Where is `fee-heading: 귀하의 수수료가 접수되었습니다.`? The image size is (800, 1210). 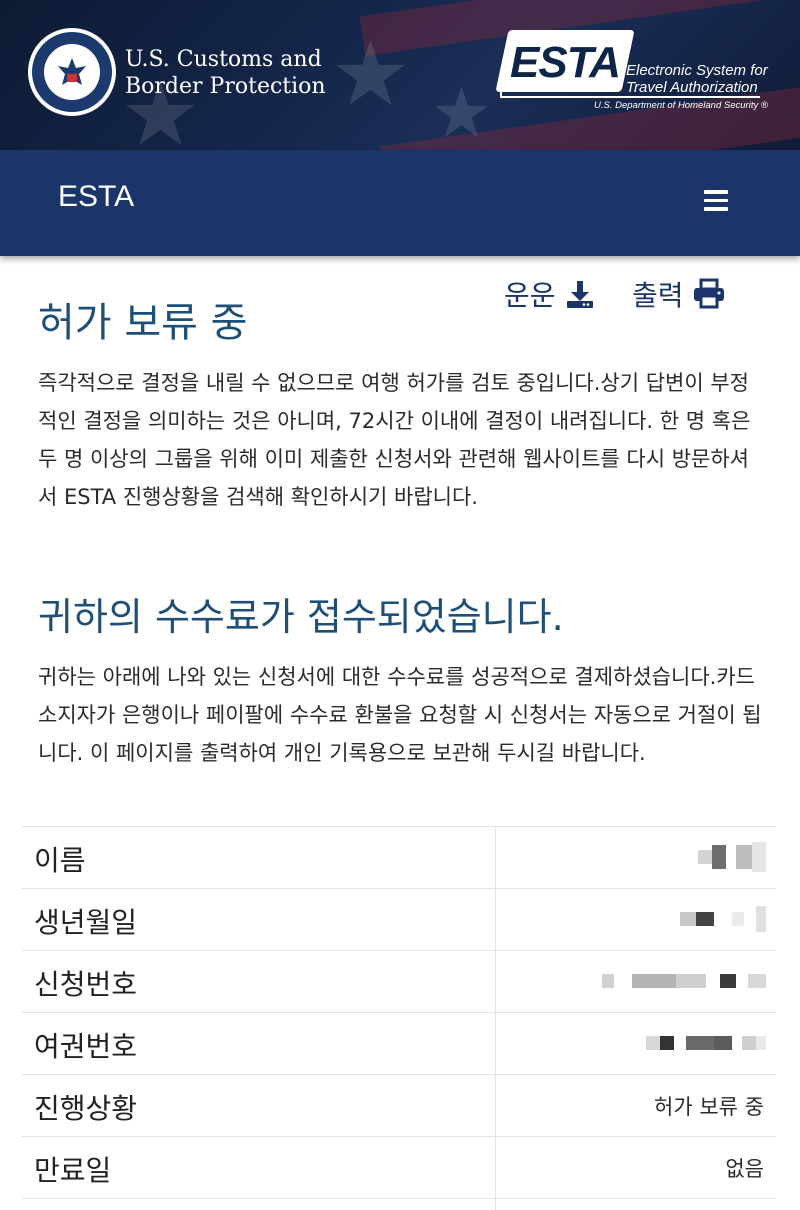 fee-heading: 귀하의 수수료가 접수되었습니다. is located at coordinates (301, 617).